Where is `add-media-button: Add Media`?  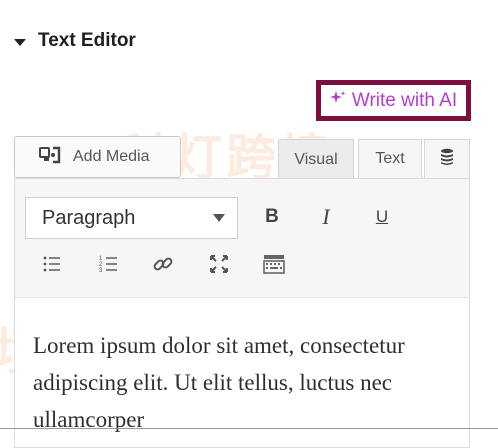 add-media-button: Add Media is located at coordinates (97, 157).